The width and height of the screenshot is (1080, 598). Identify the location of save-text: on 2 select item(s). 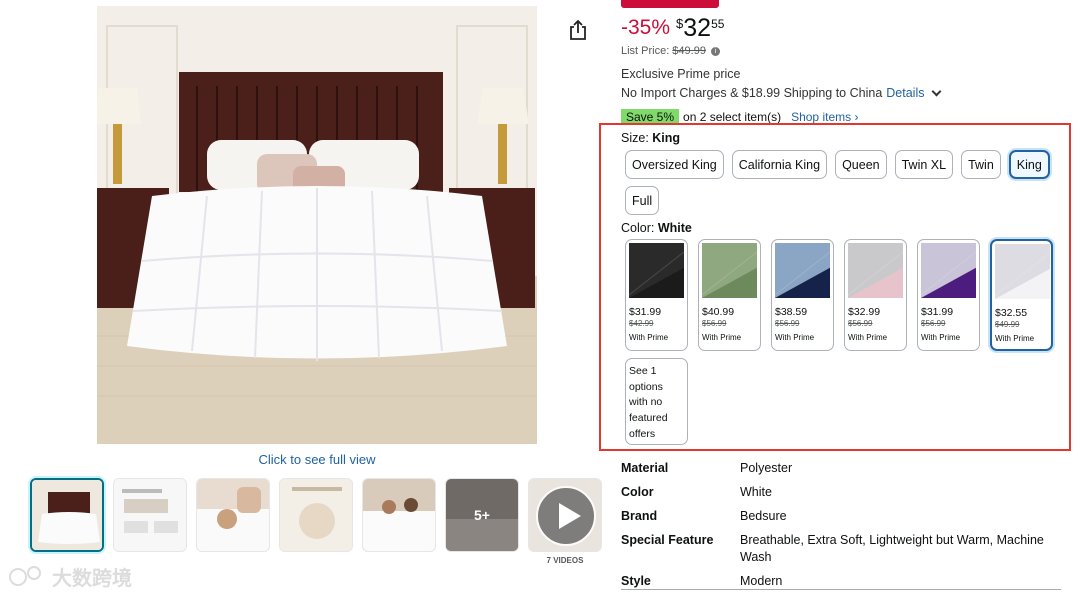
(732, 117).